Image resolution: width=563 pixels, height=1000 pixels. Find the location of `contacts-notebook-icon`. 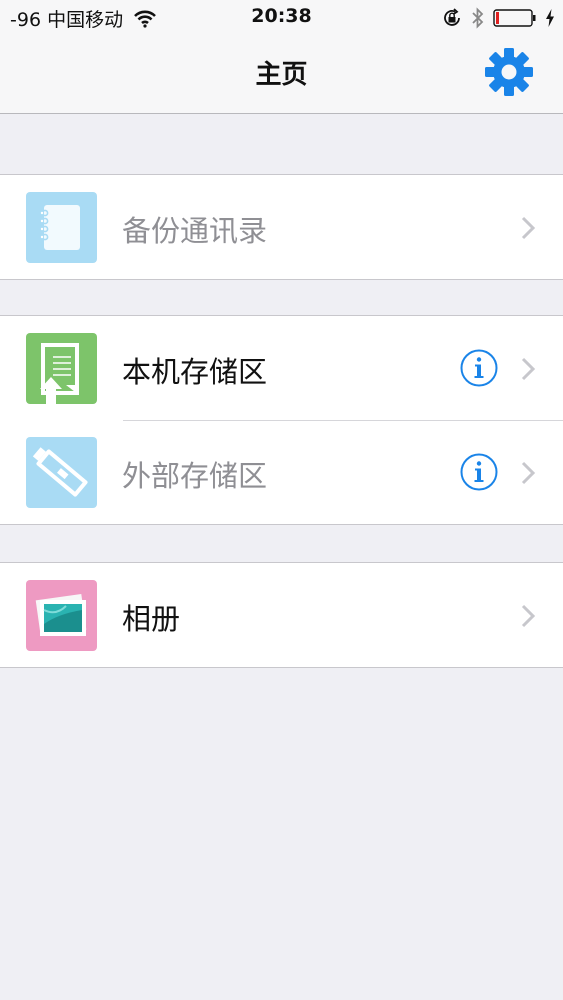

contacts-notebook-icon is located at coordinates (61, 227).